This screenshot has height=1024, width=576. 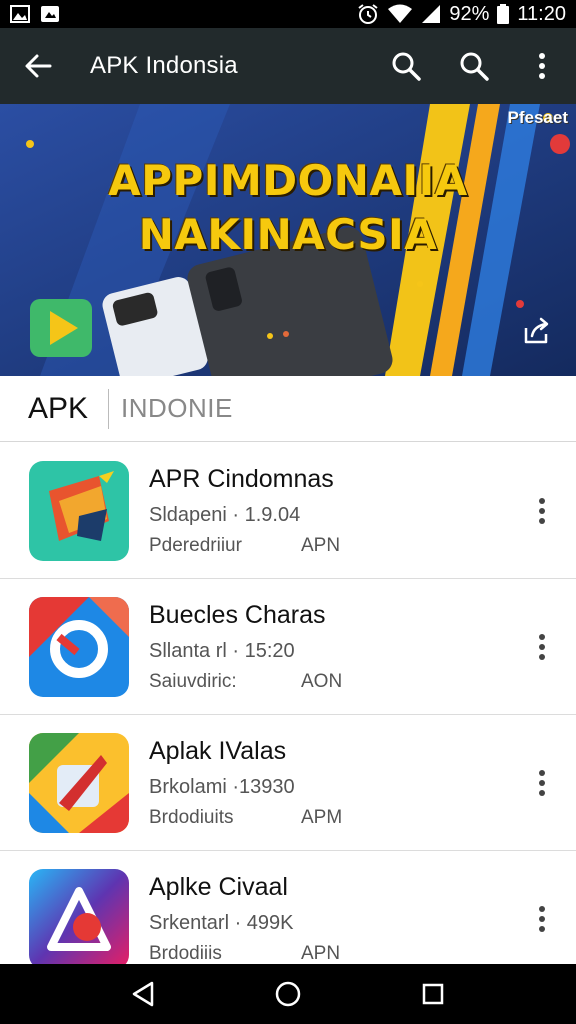 What do you see at coordinates (195, 545) in the screenshot?
I see `app-category: Pderedriiur` at bounding box center [195, 545].